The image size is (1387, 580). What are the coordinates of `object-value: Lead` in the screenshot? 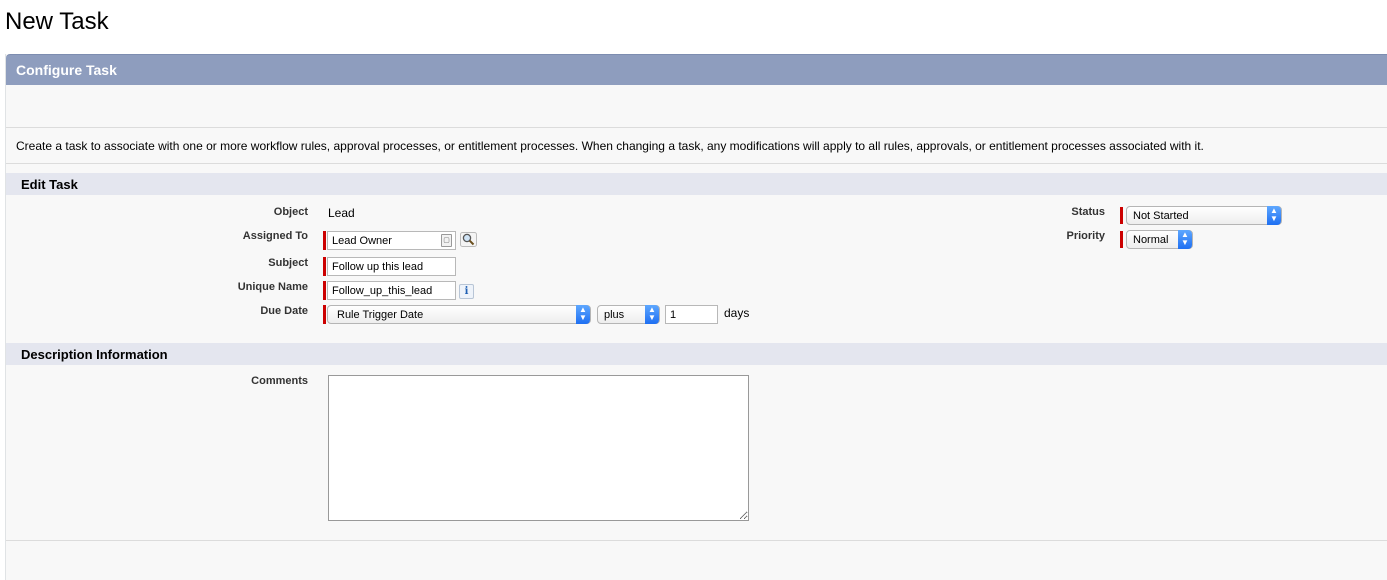 It's located at (341, 213).